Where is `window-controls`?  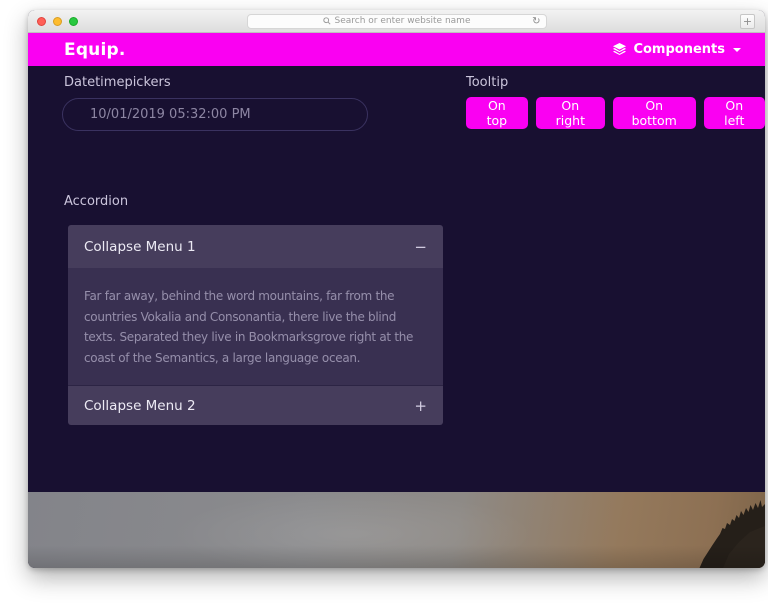 window-controls is located at coordinates (57, 21).